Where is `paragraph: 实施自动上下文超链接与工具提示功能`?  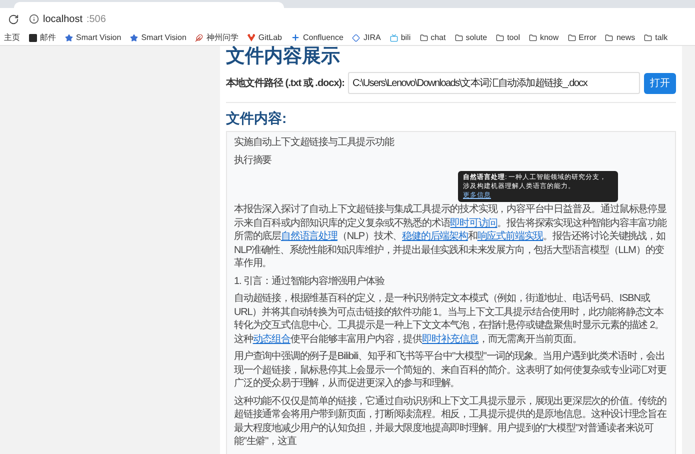 paragraph: 实施自动上下文超链接与工具提示功能 is located at coordinates (314, 142).